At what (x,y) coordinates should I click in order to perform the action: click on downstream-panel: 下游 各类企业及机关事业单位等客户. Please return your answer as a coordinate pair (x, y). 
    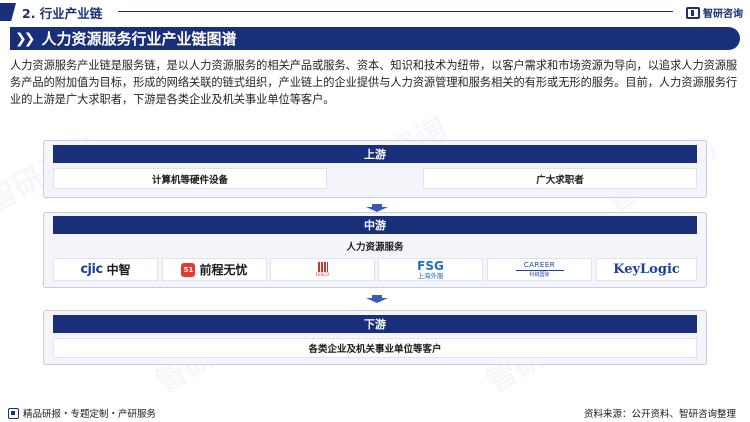
    Looking at the image, I should click on (375, 337).